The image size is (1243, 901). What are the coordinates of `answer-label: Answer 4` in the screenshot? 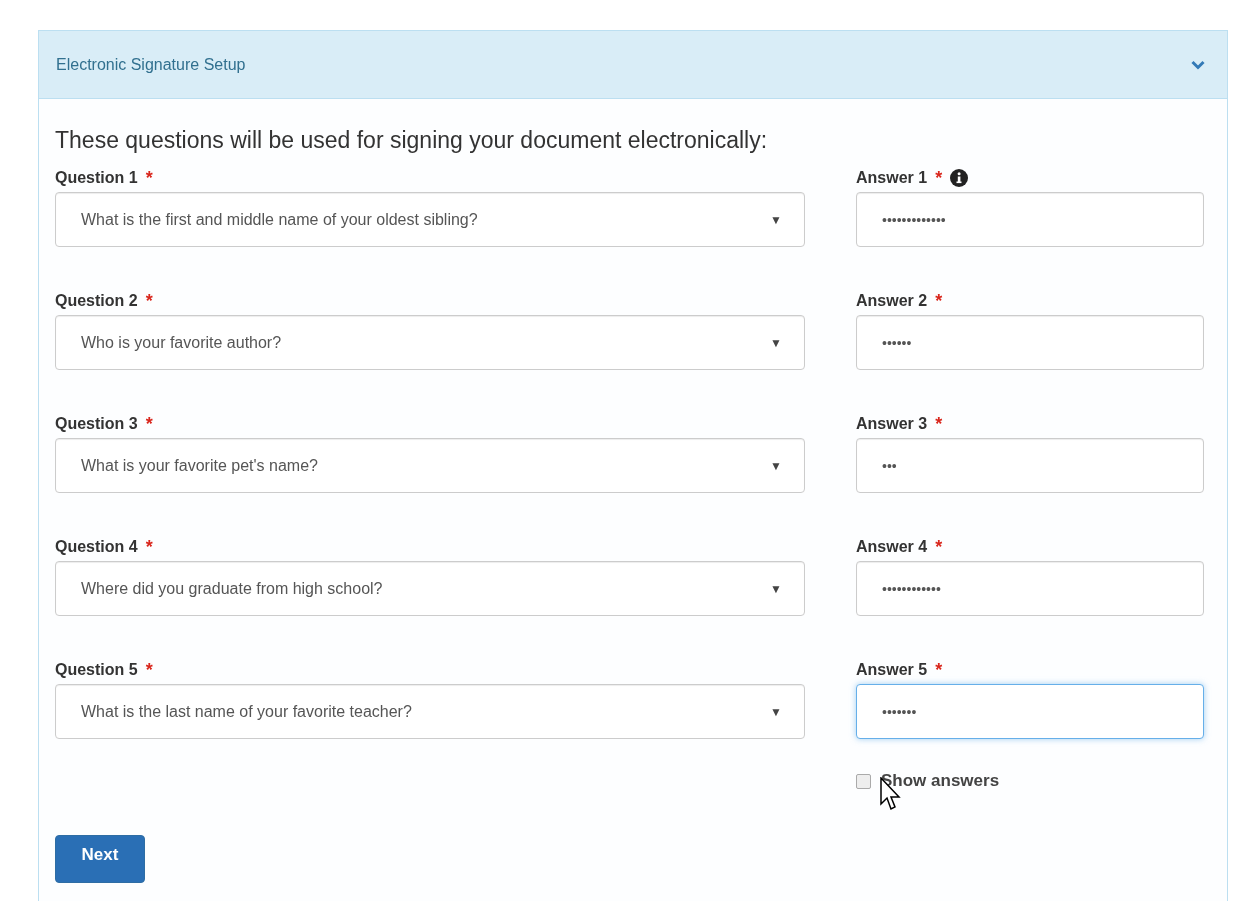 It's located at (892, 547).